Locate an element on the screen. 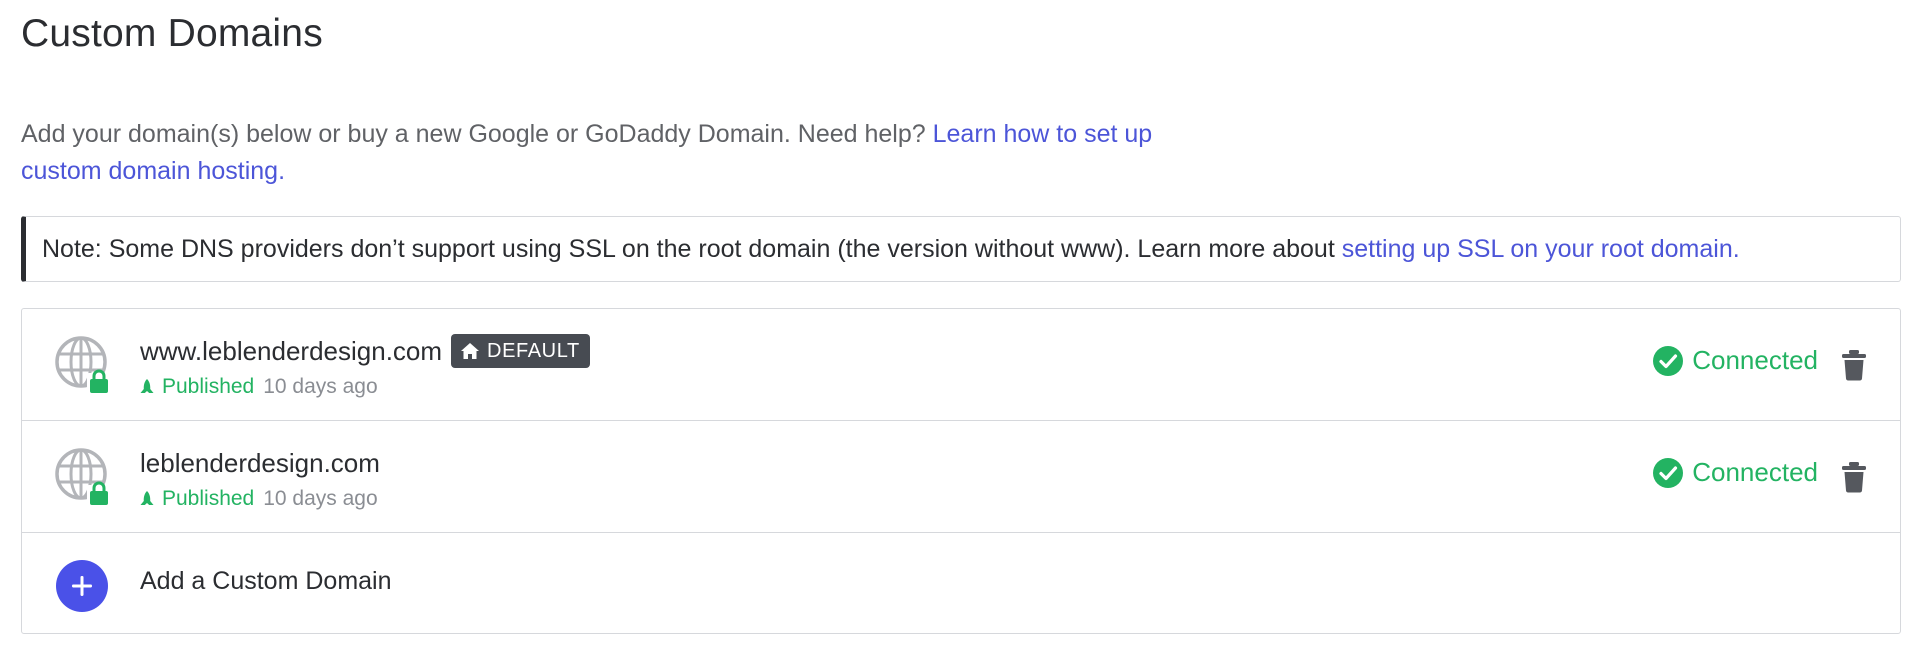 Image resolution: width=1920 pixels, height=672 pixels. domain-name-wrap: leblenderdesign.com is located at coordinates (260, 463).